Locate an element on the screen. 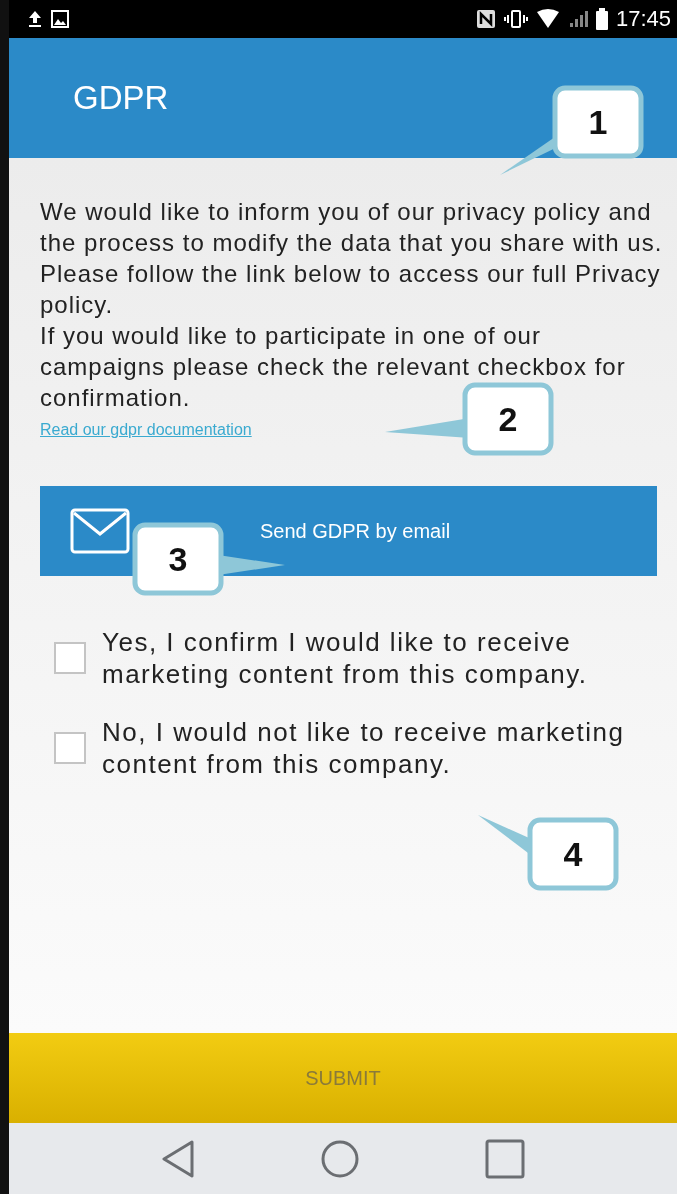 The width and height of the screenshot is (677, 1194). wifi-icon is located at coordinates (547, 19).